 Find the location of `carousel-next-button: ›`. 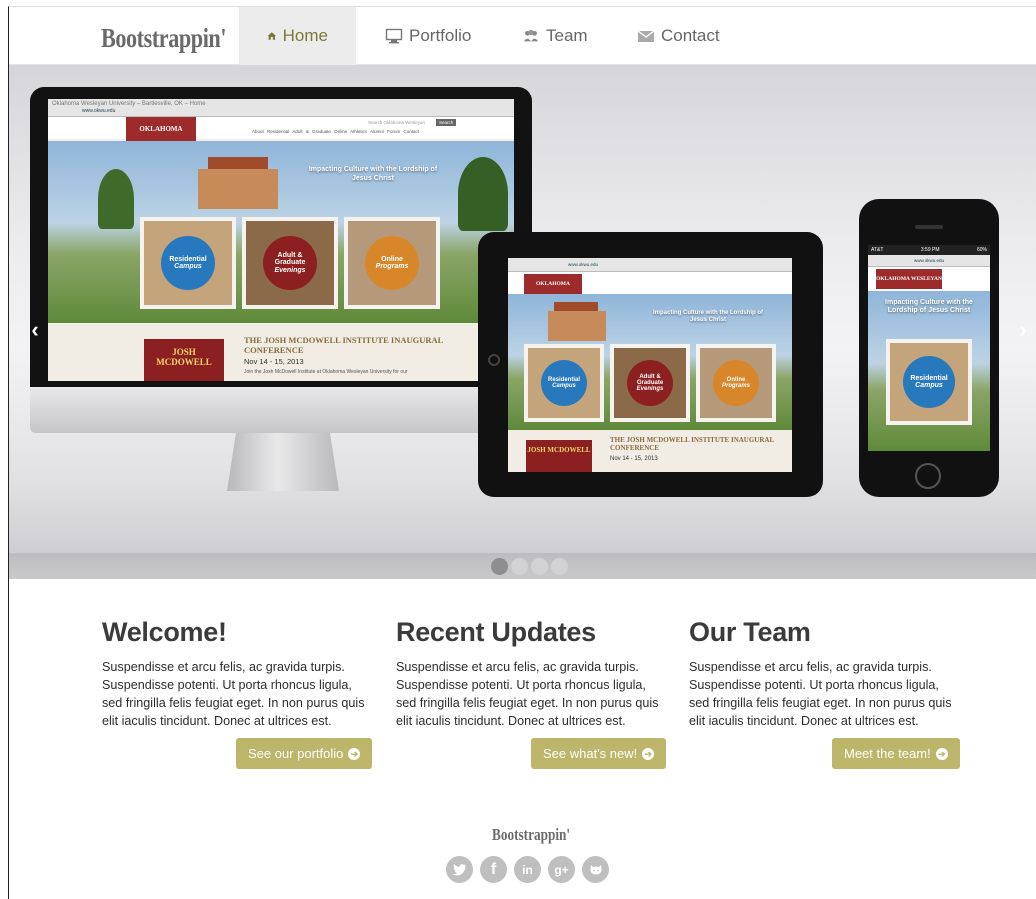

carousel-next-button: › is located at coordinates (1023, 330).